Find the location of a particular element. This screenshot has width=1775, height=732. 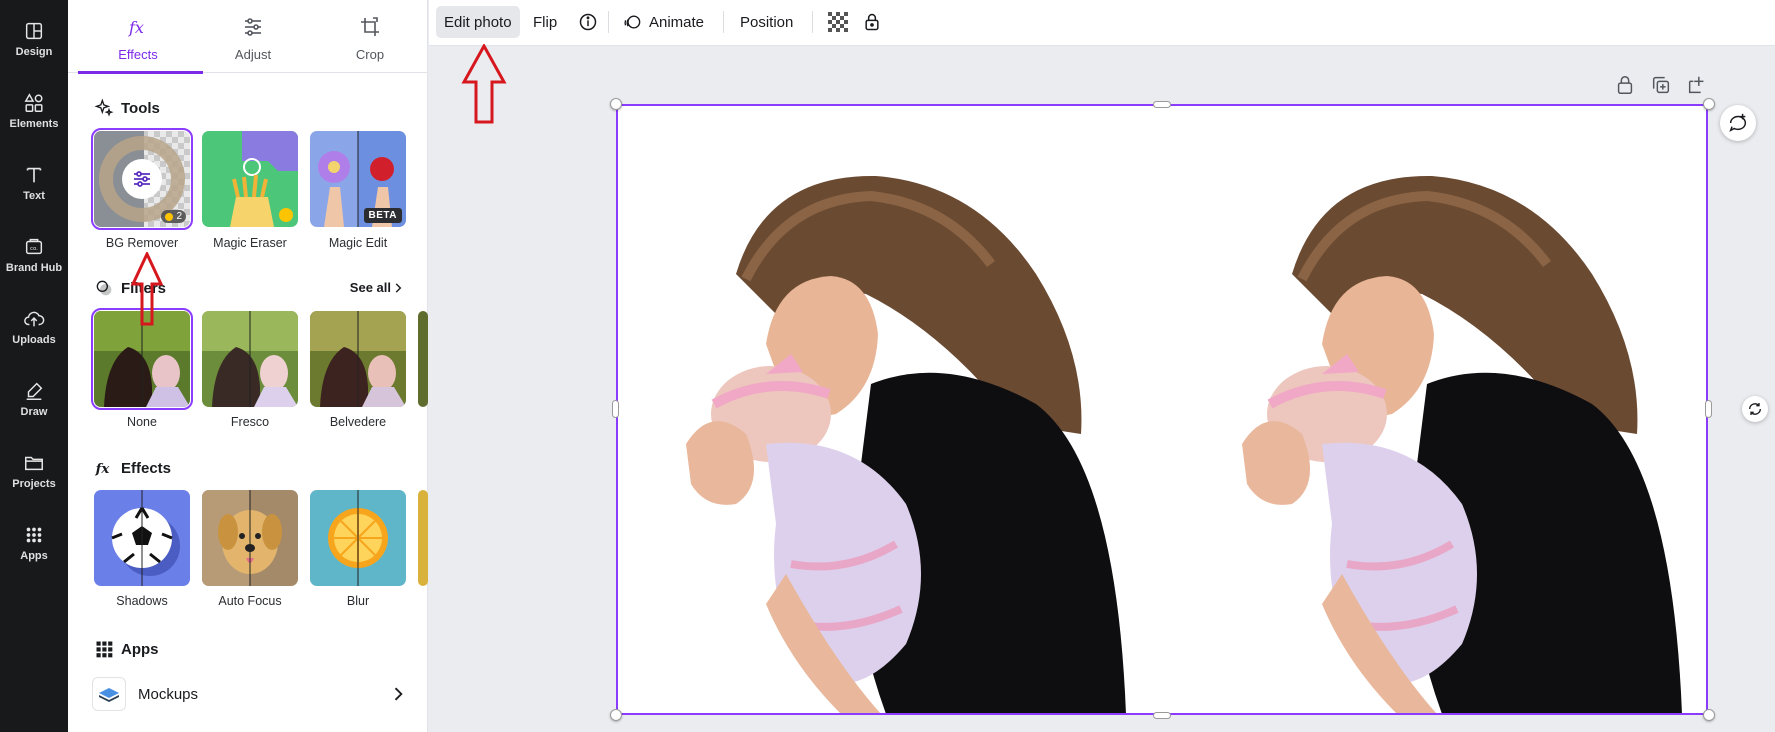

resize-handle-bottom-right is located at coordinates (1709, 715).